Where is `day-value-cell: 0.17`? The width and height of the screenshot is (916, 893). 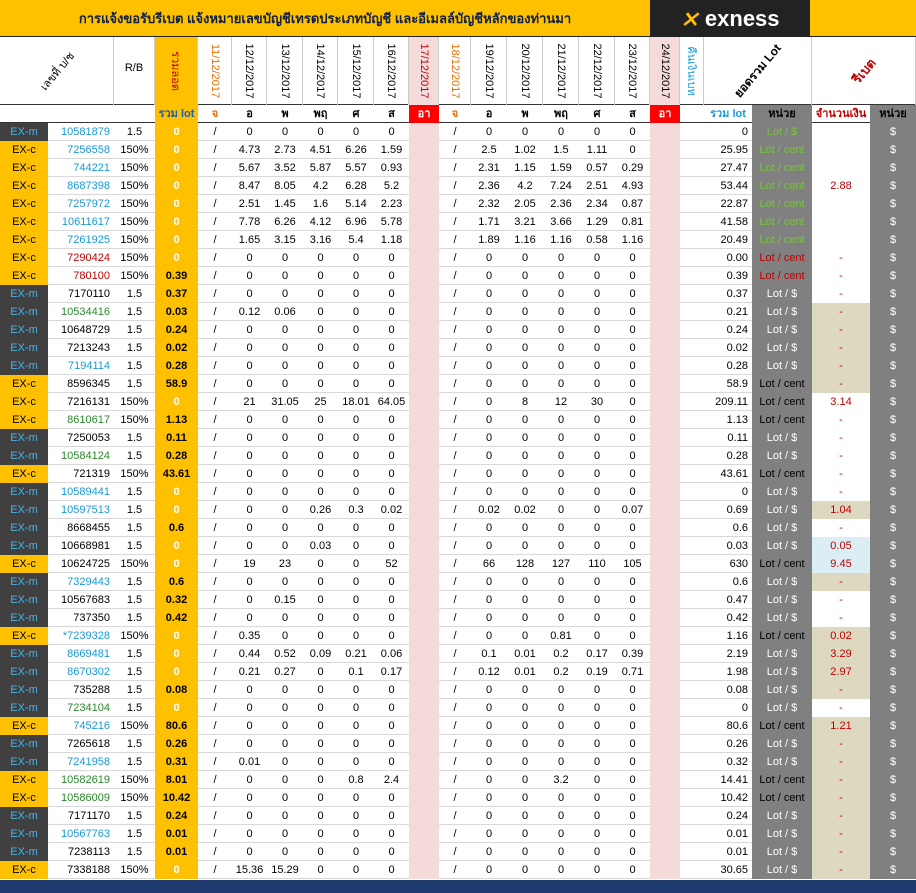
day-value-cell: 0.17 is located at coordinates (391, 672).